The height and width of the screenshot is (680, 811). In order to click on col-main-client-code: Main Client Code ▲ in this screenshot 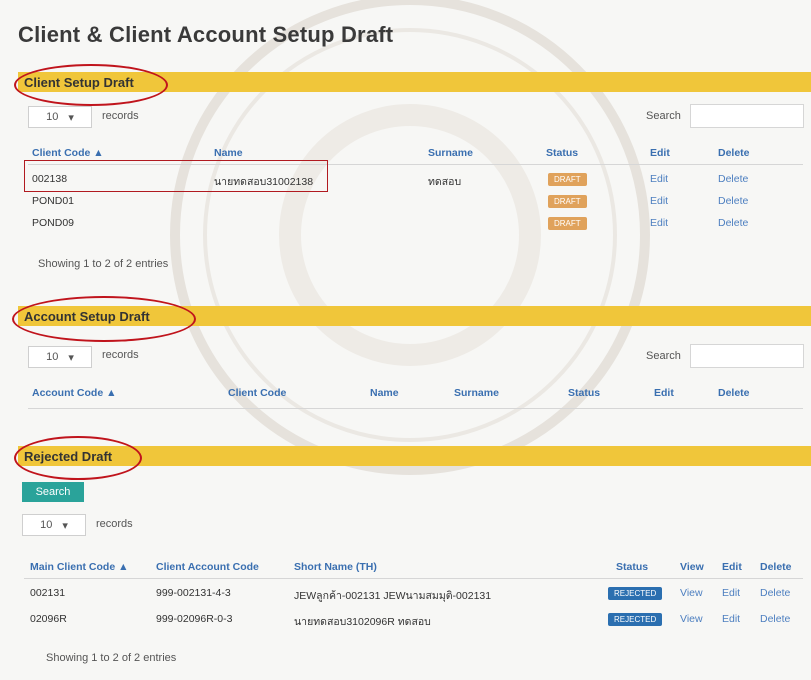, I will do `click(79, 567)`.